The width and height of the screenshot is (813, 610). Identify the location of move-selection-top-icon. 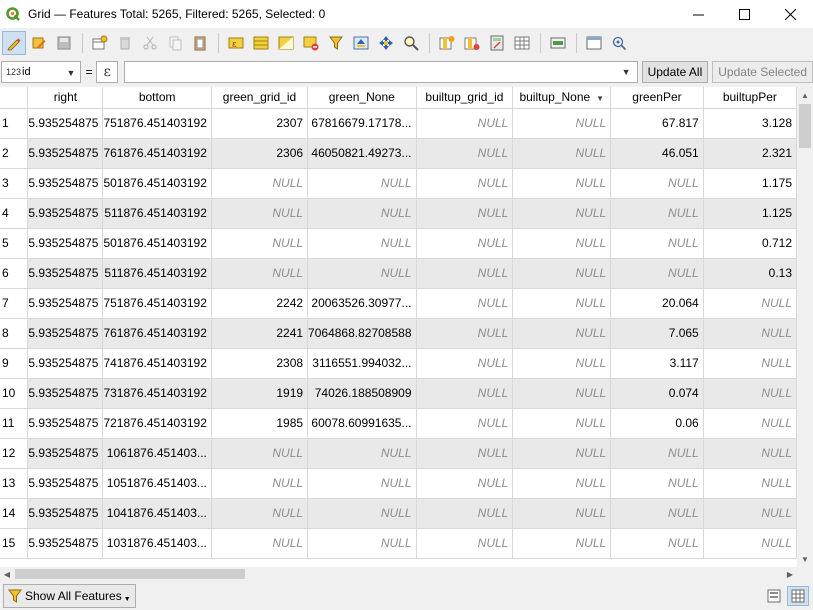
(361, 43).